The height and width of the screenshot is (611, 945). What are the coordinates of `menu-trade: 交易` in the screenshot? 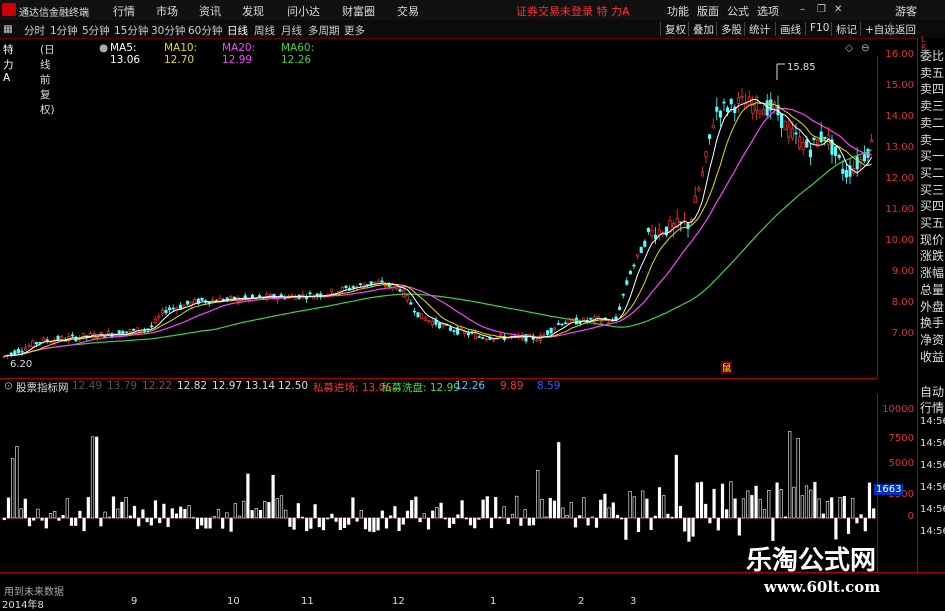 It's located at (408, 11).